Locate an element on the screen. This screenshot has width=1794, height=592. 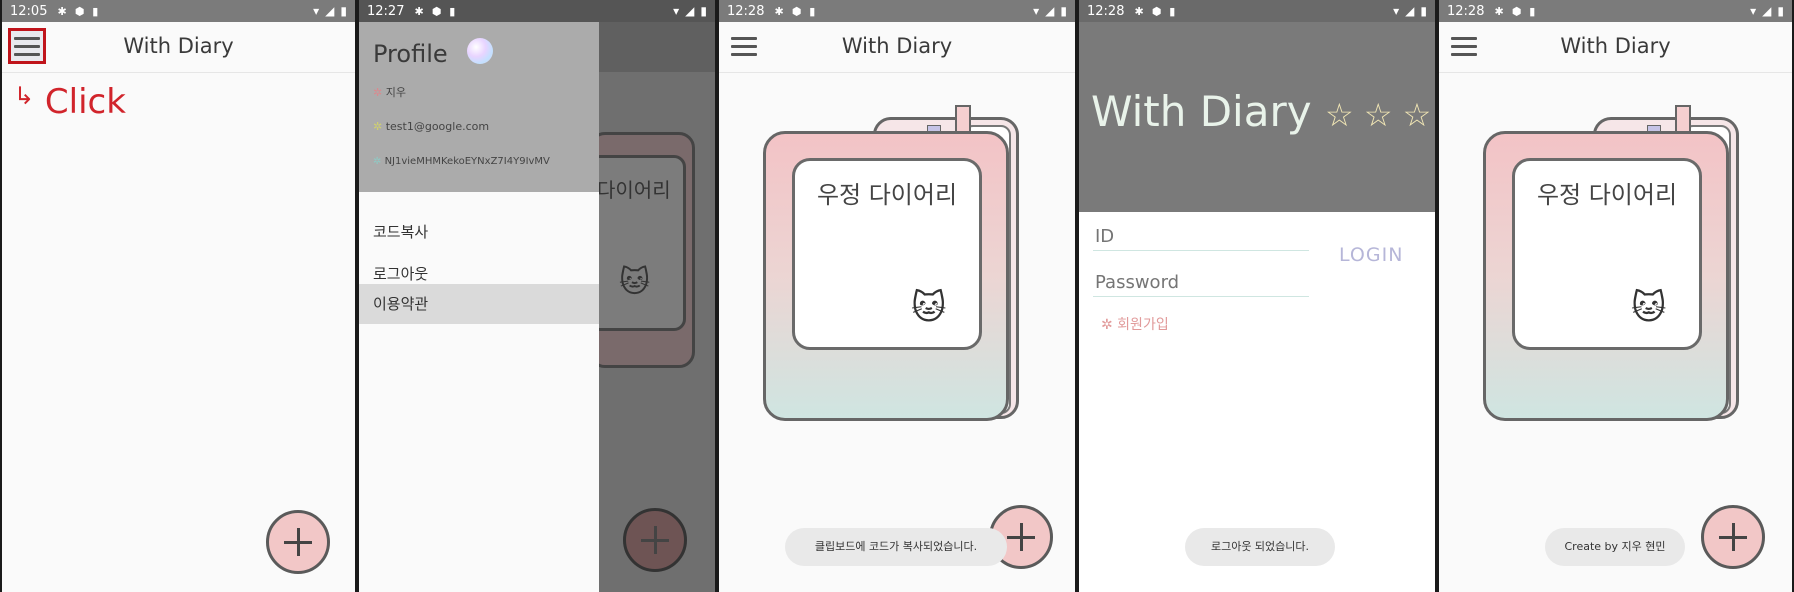
annotation-arrow: ↳ is located at coordinates (24, 96).